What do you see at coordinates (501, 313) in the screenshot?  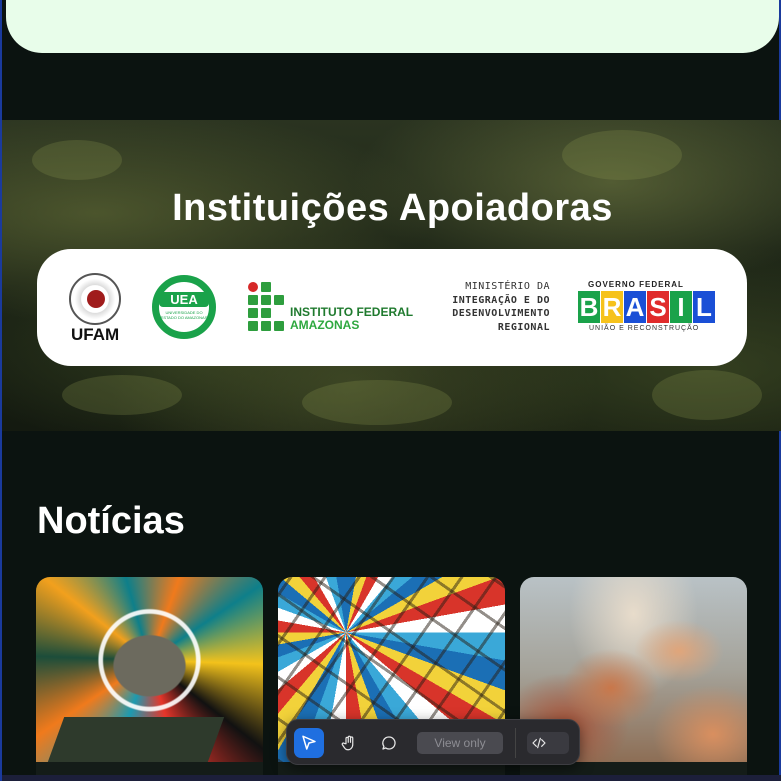 I see `ministerio-line3: DESENVOLVIMENTO` at bounding box center [501, 313].